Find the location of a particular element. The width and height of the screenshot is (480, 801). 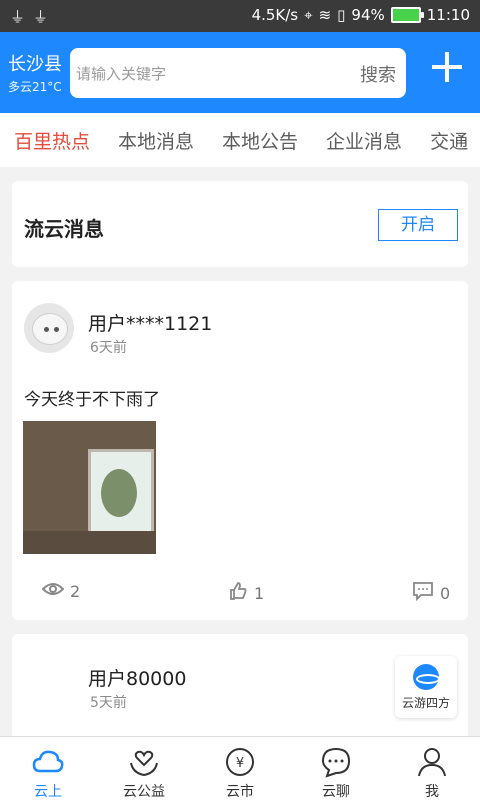

status-left-icons: ⏚ ⏚ is located at coordinates (29, 16).